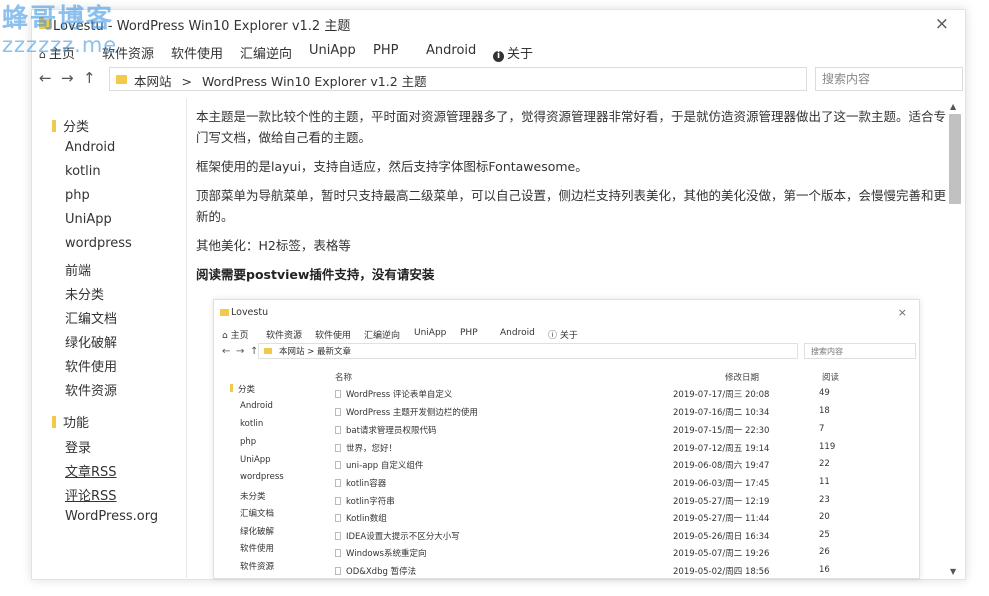  I want to click on breadcrumb-item-current: WordPress Win10 Explorer v1.2 主题, so click(314, 81).